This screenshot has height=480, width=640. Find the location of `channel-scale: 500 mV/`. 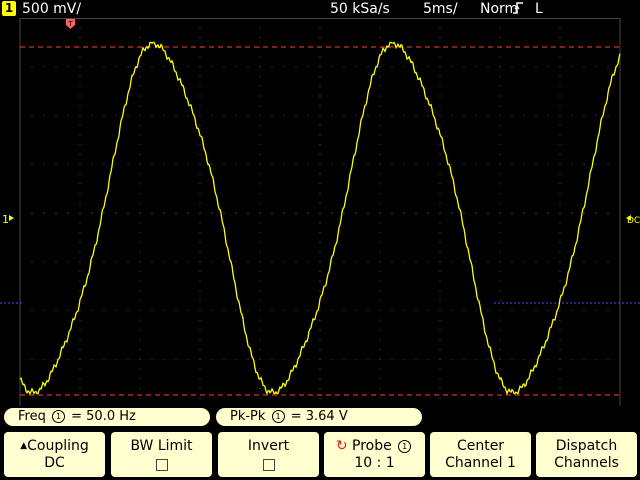

channel-scale: 500 mV/ is located at coordinates (52, 9).